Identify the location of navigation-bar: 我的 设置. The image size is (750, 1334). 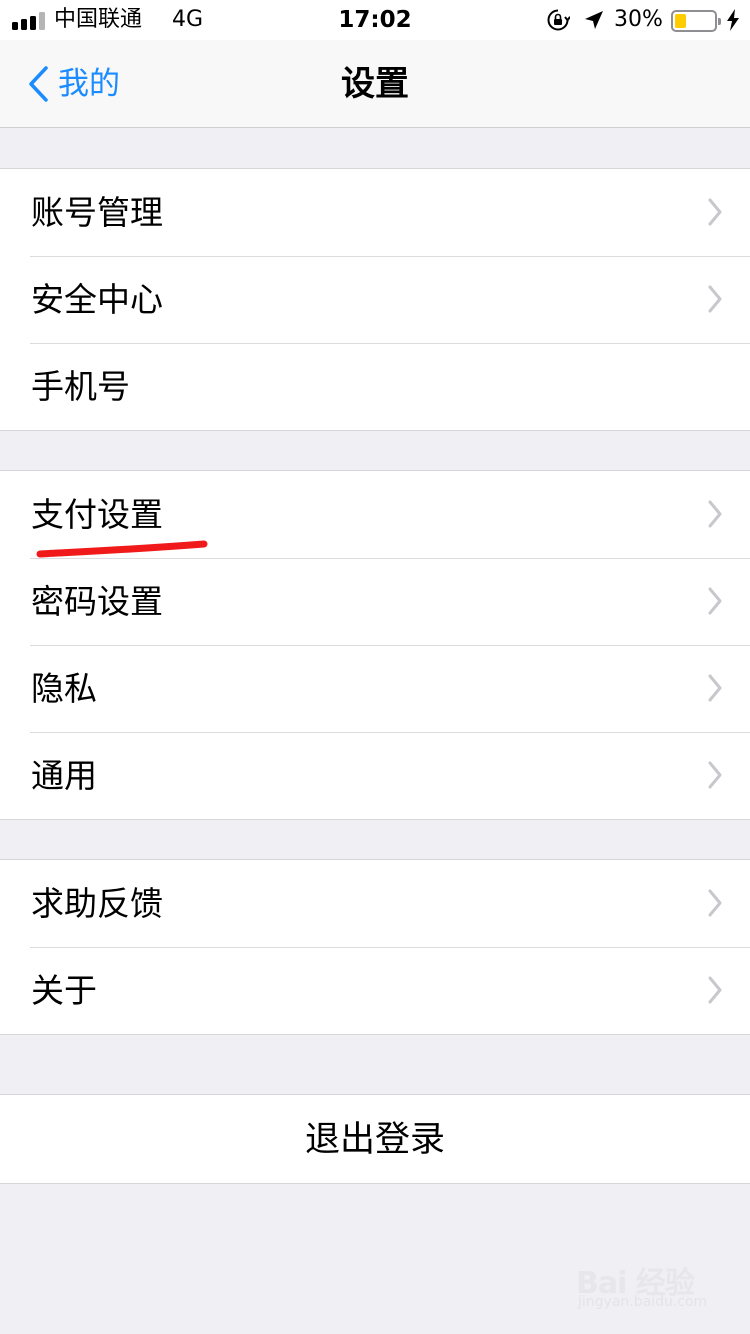
(375, 84).